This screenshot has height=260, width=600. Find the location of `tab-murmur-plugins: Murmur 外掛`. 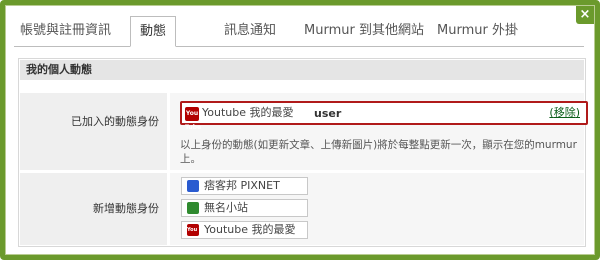

tab-murmur-plugins: Murmur 外掛 is located at coordinates (477, 31).